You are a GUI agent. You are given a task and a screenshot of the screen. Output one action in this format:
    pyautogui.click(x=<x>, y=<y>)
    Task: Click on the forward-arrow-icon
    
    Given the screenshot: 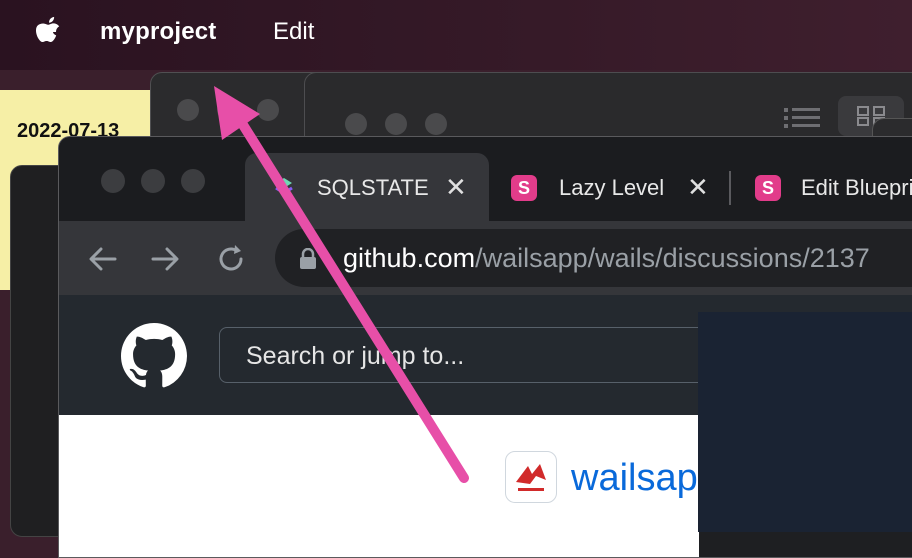 What is the action you would take?
    pyautogui.click(x=165, y=259)
    